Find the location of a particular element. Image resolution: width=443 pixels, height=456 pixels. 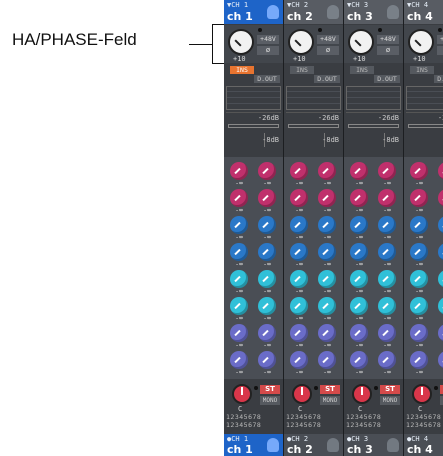

channel-footer: ●CH 4 ch 4 is located at coordinates (423, 445).